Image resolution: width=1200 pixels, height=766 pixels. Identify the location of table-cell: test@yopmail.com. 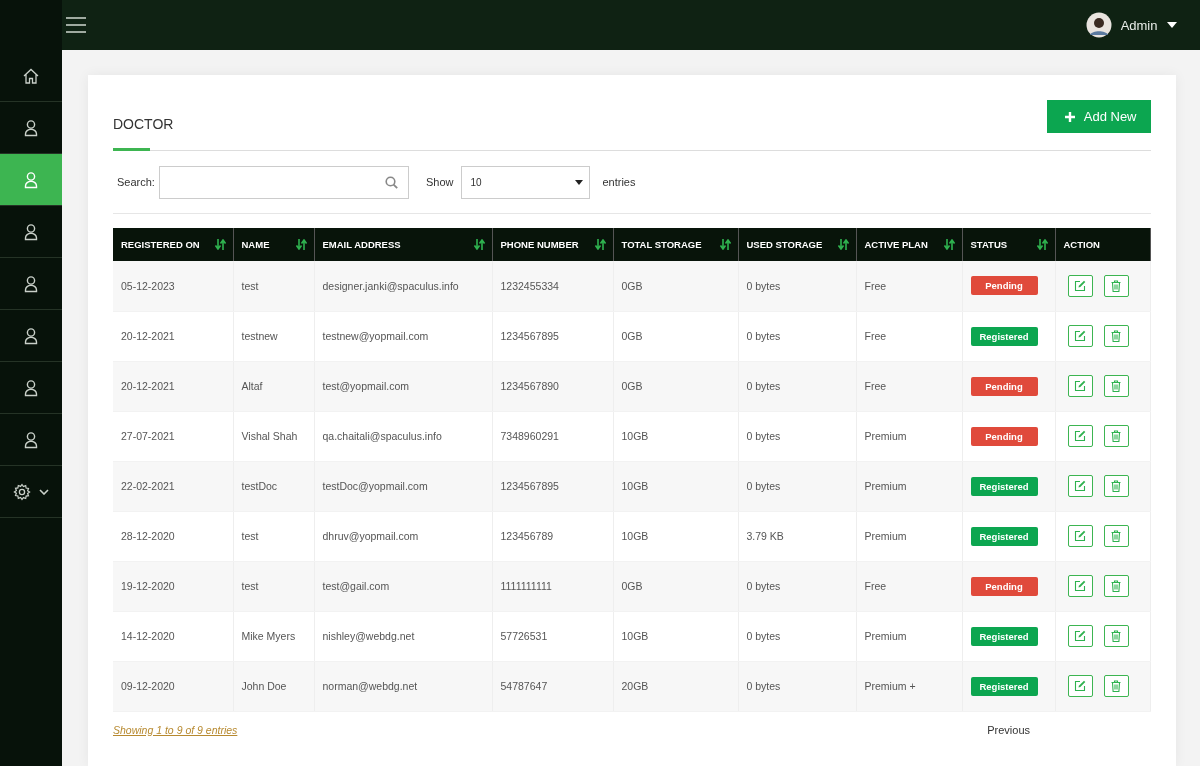
(403, 386).